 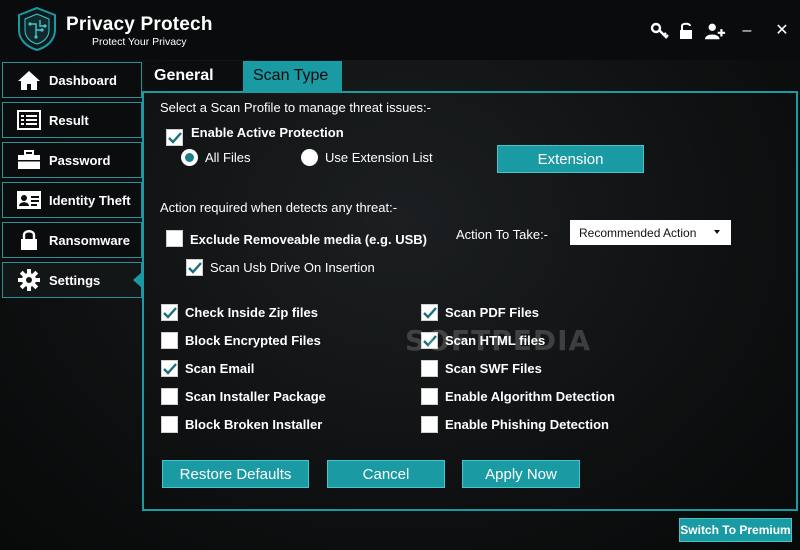 What do you see at coordinates (527, 424) in the screenshot?
I see `phishing-detection-label: Enable Phishing Detection` at bounding box center [527, 424].